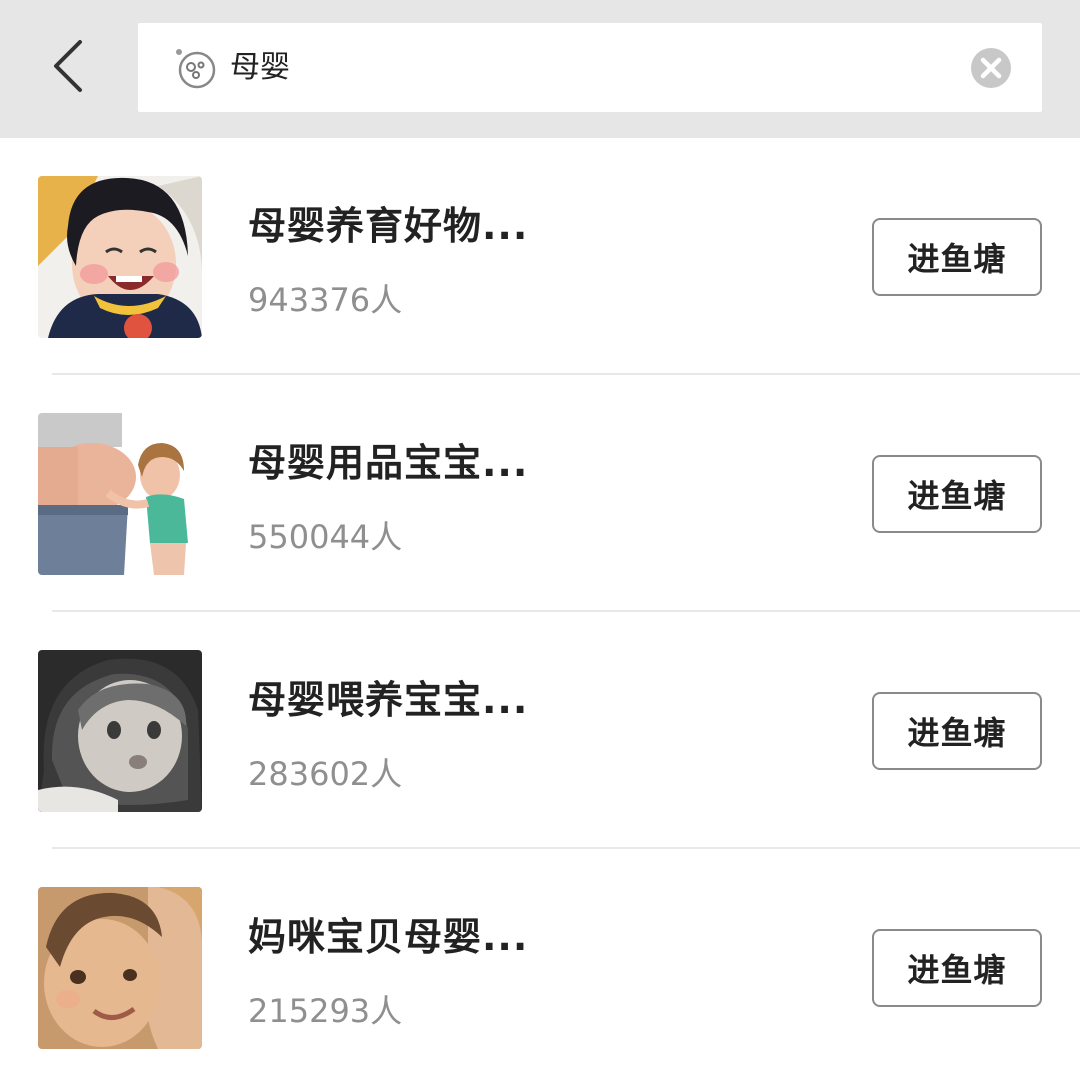 Image resolution: width=1080 pixels, height=1086 pixels. I want to click on search-header: 母婴, so click(540, 69).